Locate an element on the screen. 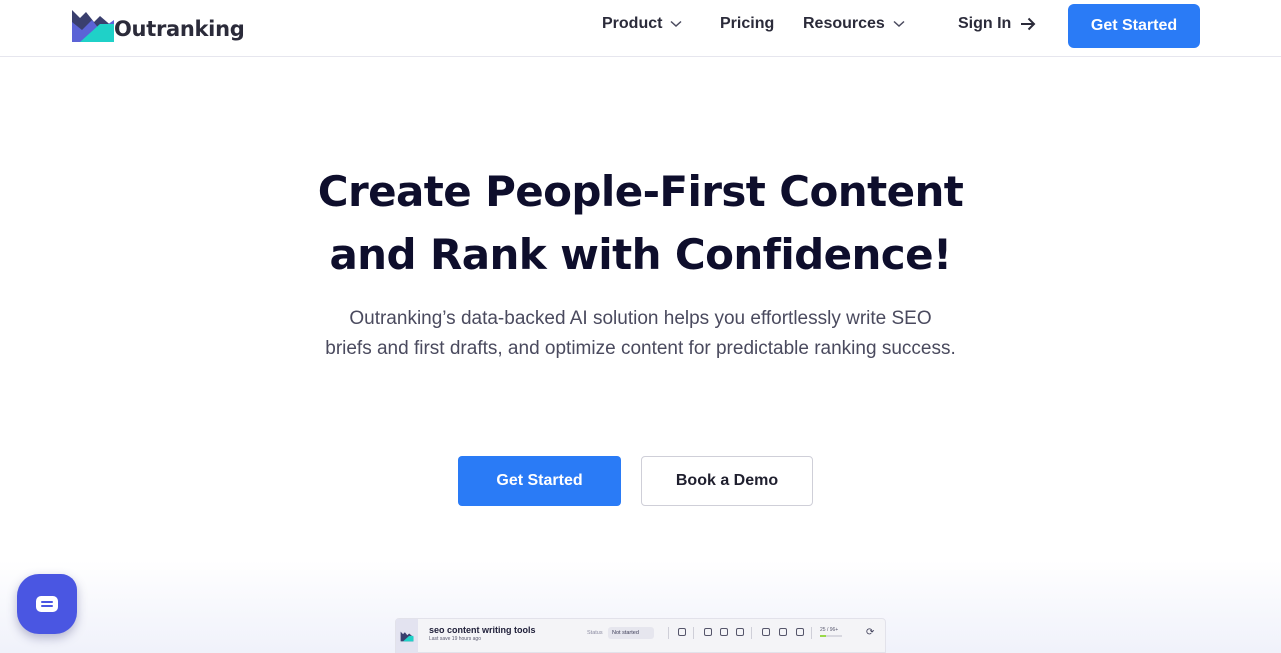 The image size is (1281, 653). hero-title-line-1: Create People-First Content is located at coordinates (640, 191).